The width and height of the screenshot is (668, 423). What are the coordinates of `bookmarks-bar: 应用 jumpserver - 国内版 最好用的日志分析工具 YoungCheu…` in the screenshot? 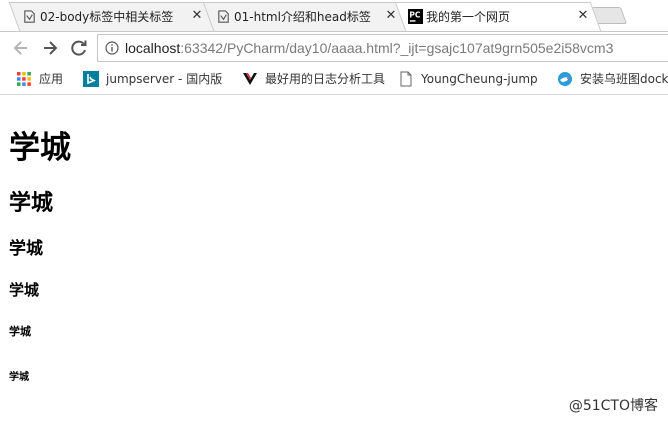 It's located at (334, 79).